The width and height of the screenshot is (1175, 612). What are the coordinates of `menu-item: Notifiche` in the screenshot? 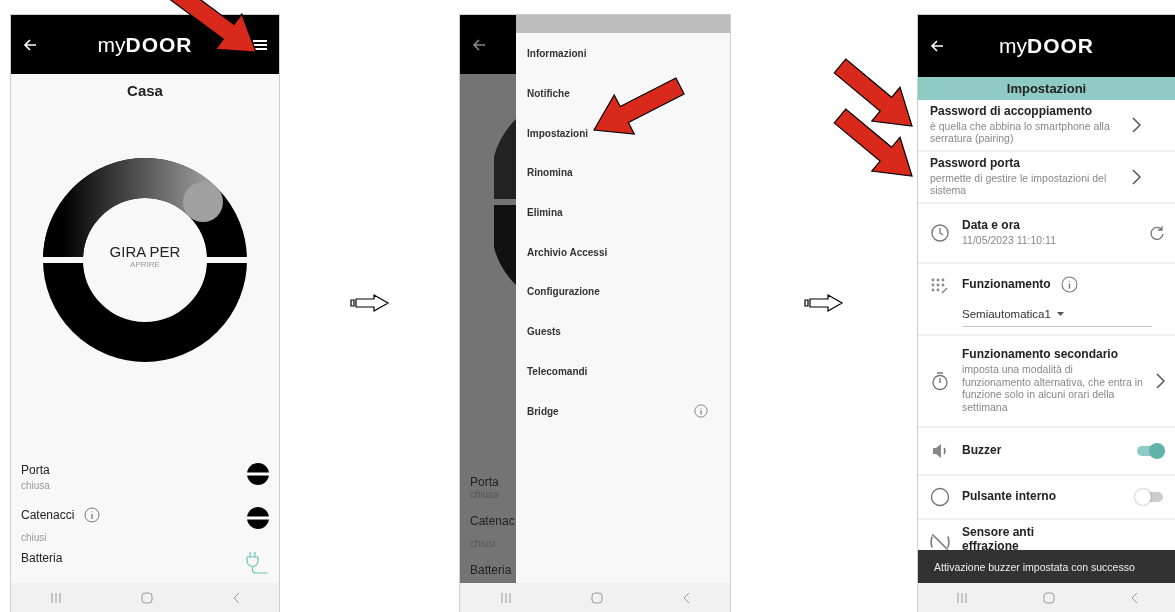 It's located at (623, 93).